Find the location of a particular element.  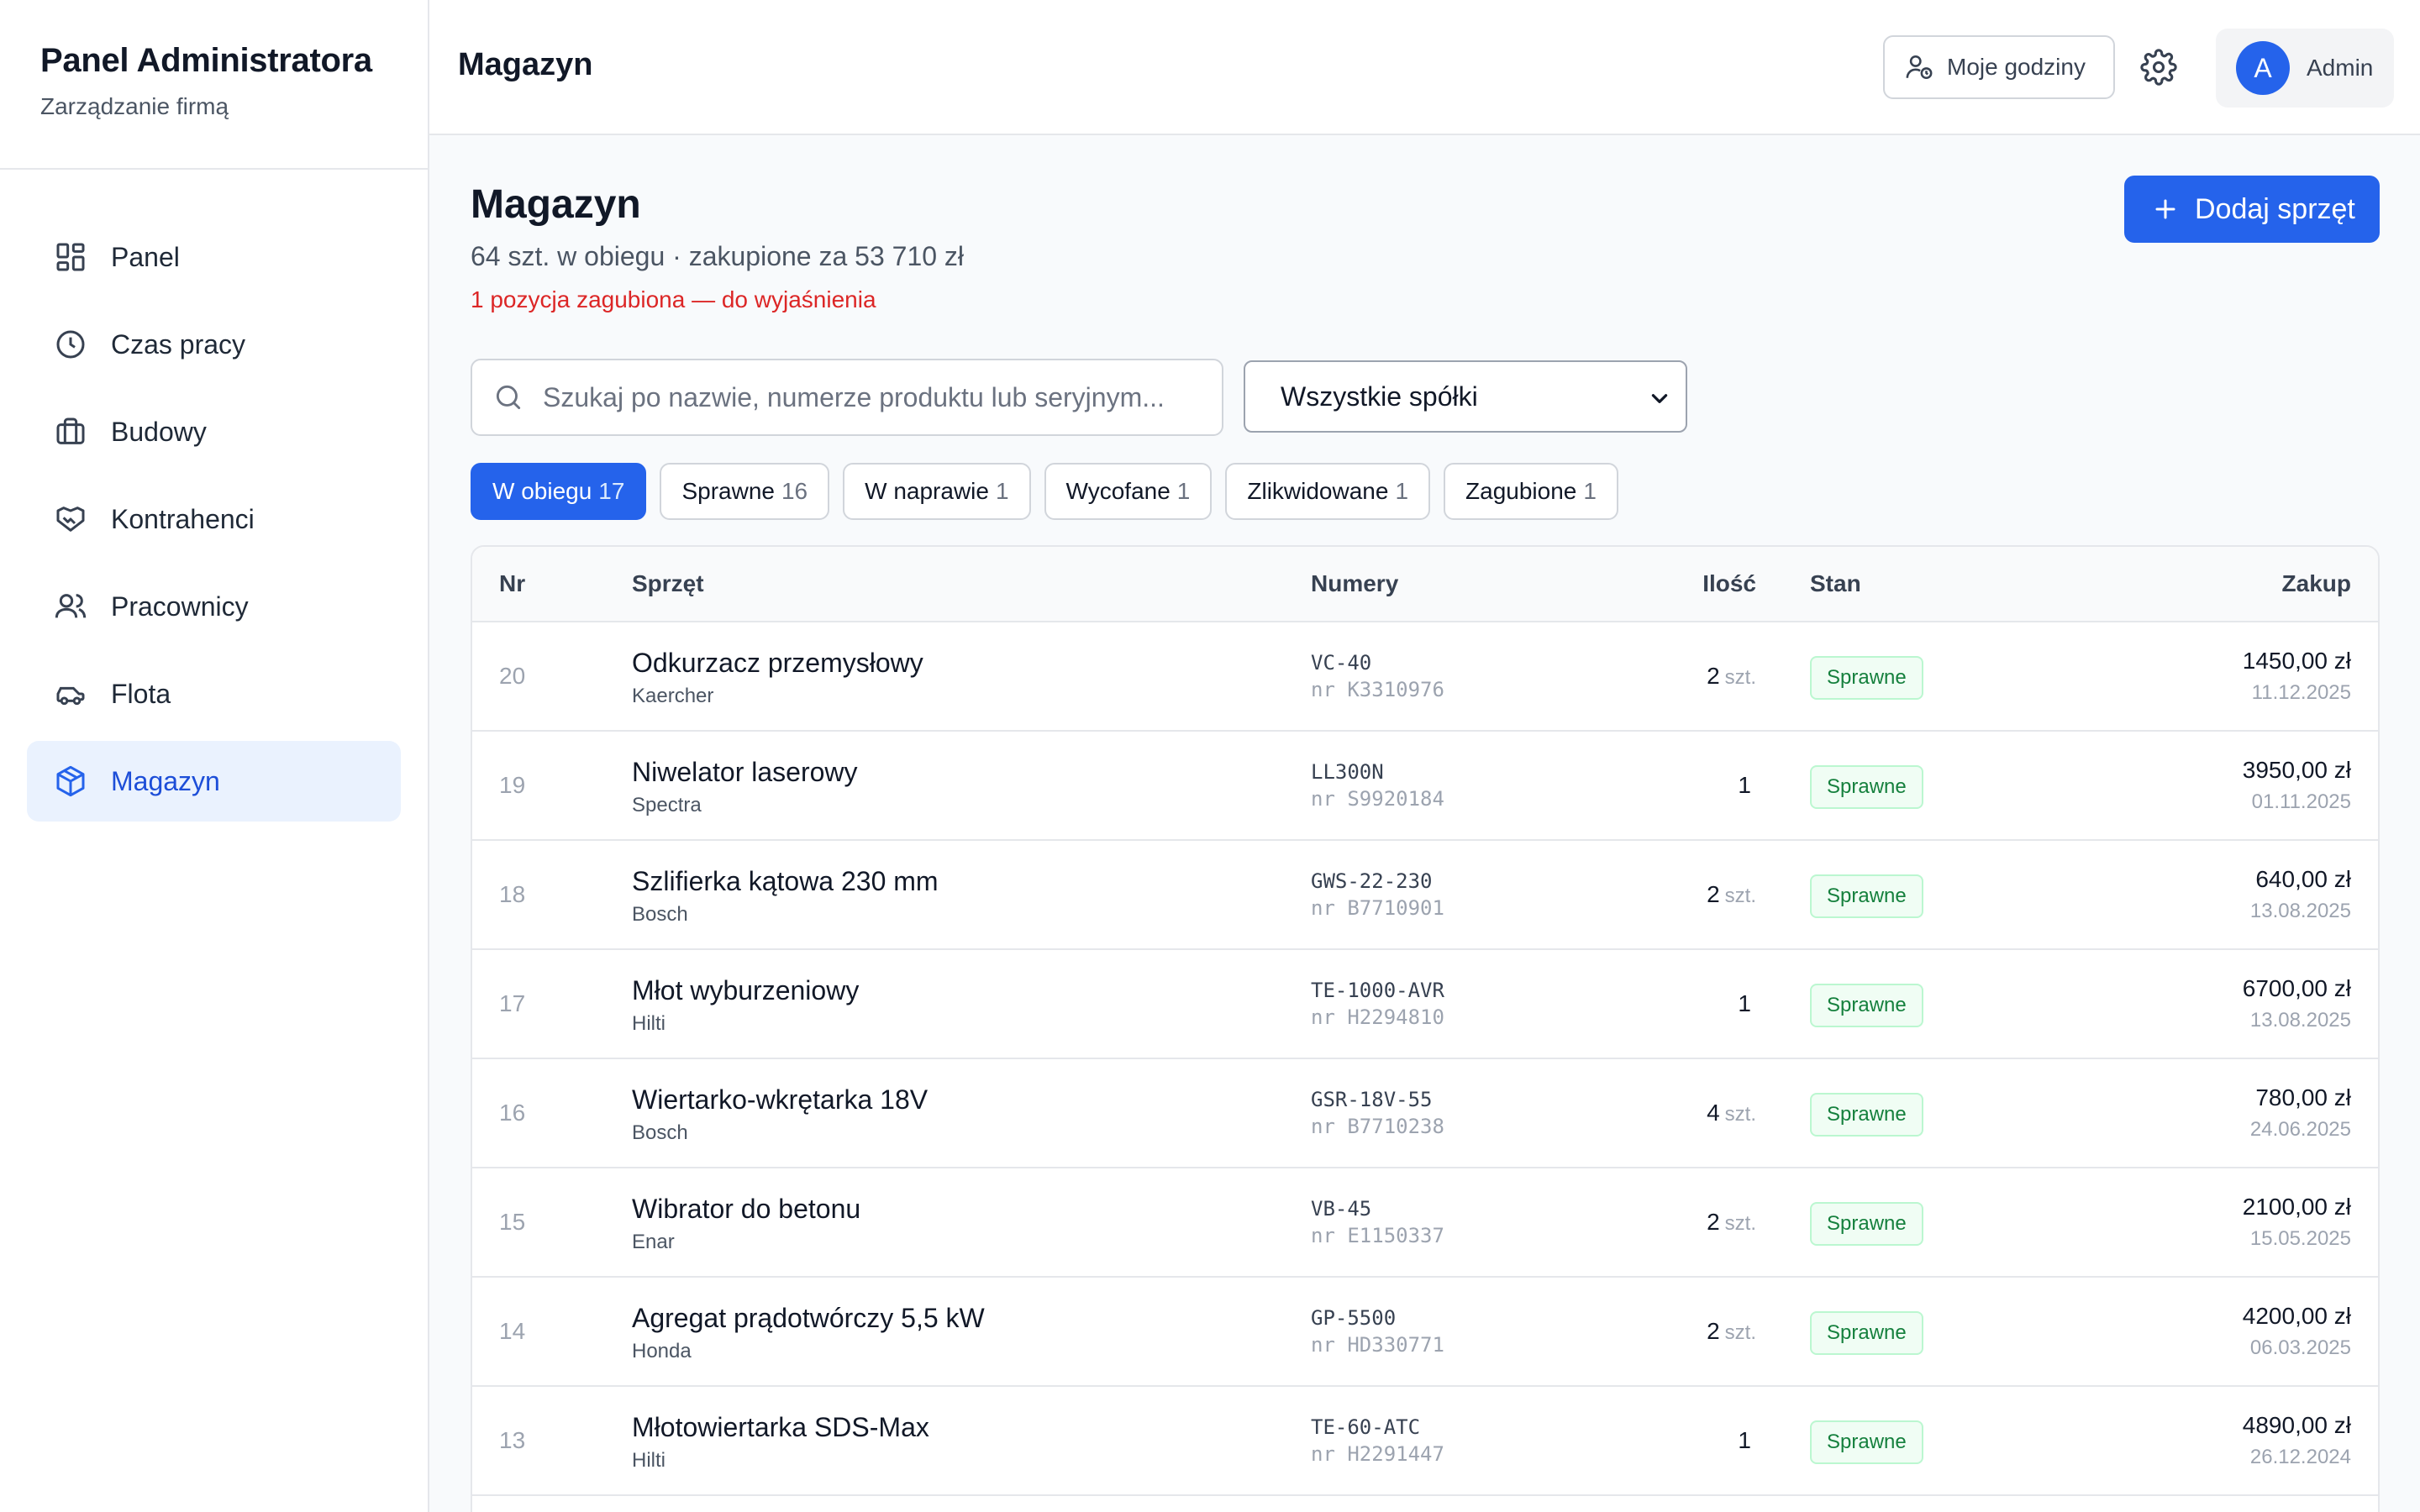

column-header-nr: Nr is located at coordinates (512, 583).